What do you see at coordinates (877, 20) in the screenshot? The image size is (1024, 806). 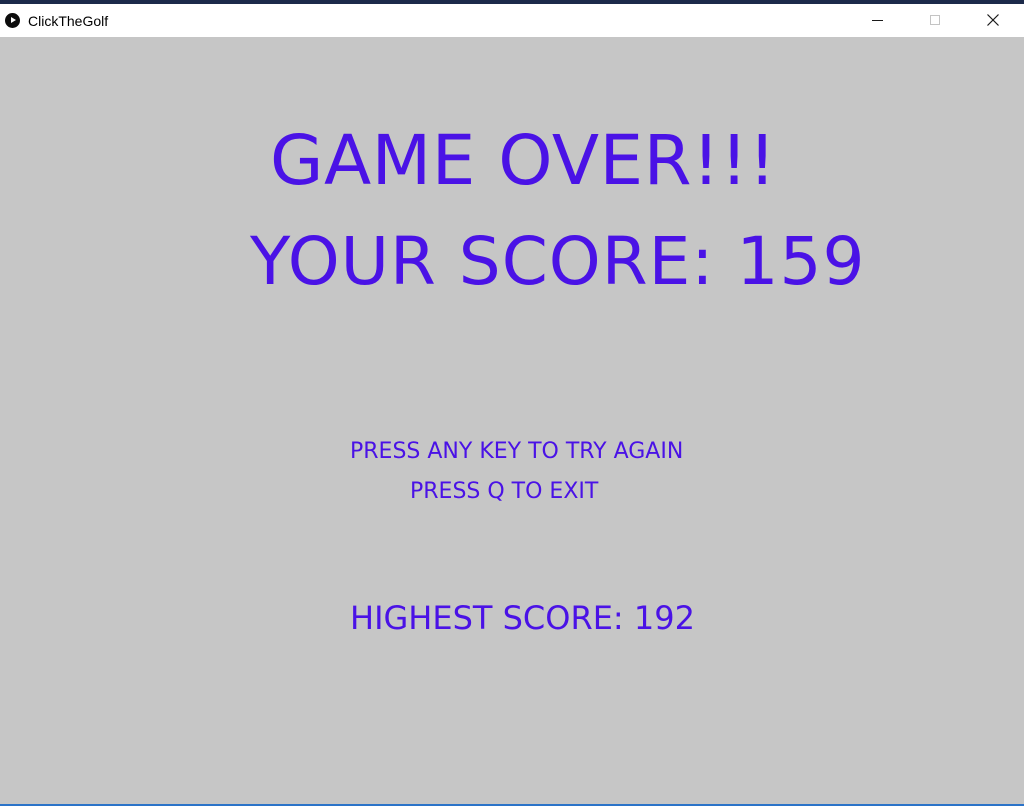 I see `minimize-button` at bounding box center [877, 20].